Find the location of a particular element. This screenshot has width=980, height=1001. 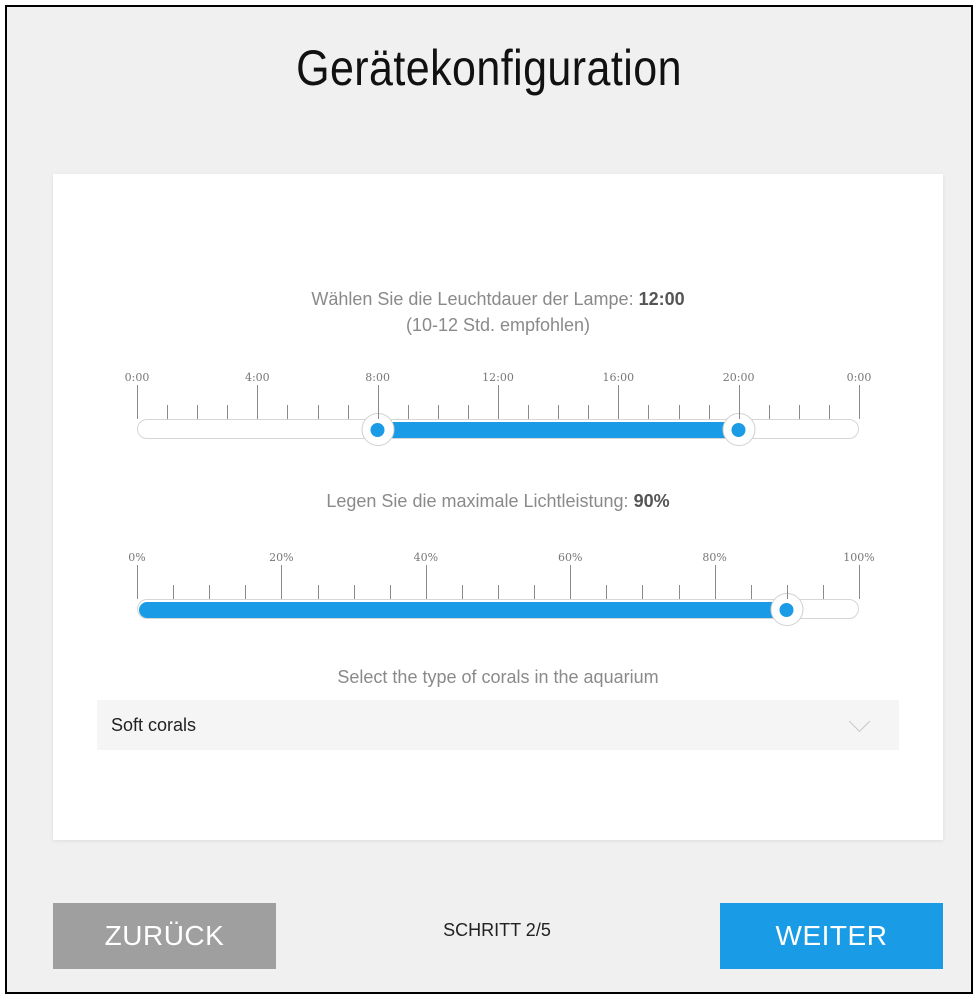

corals-selected-value: Soft corals is located at coordinates (154, 724).